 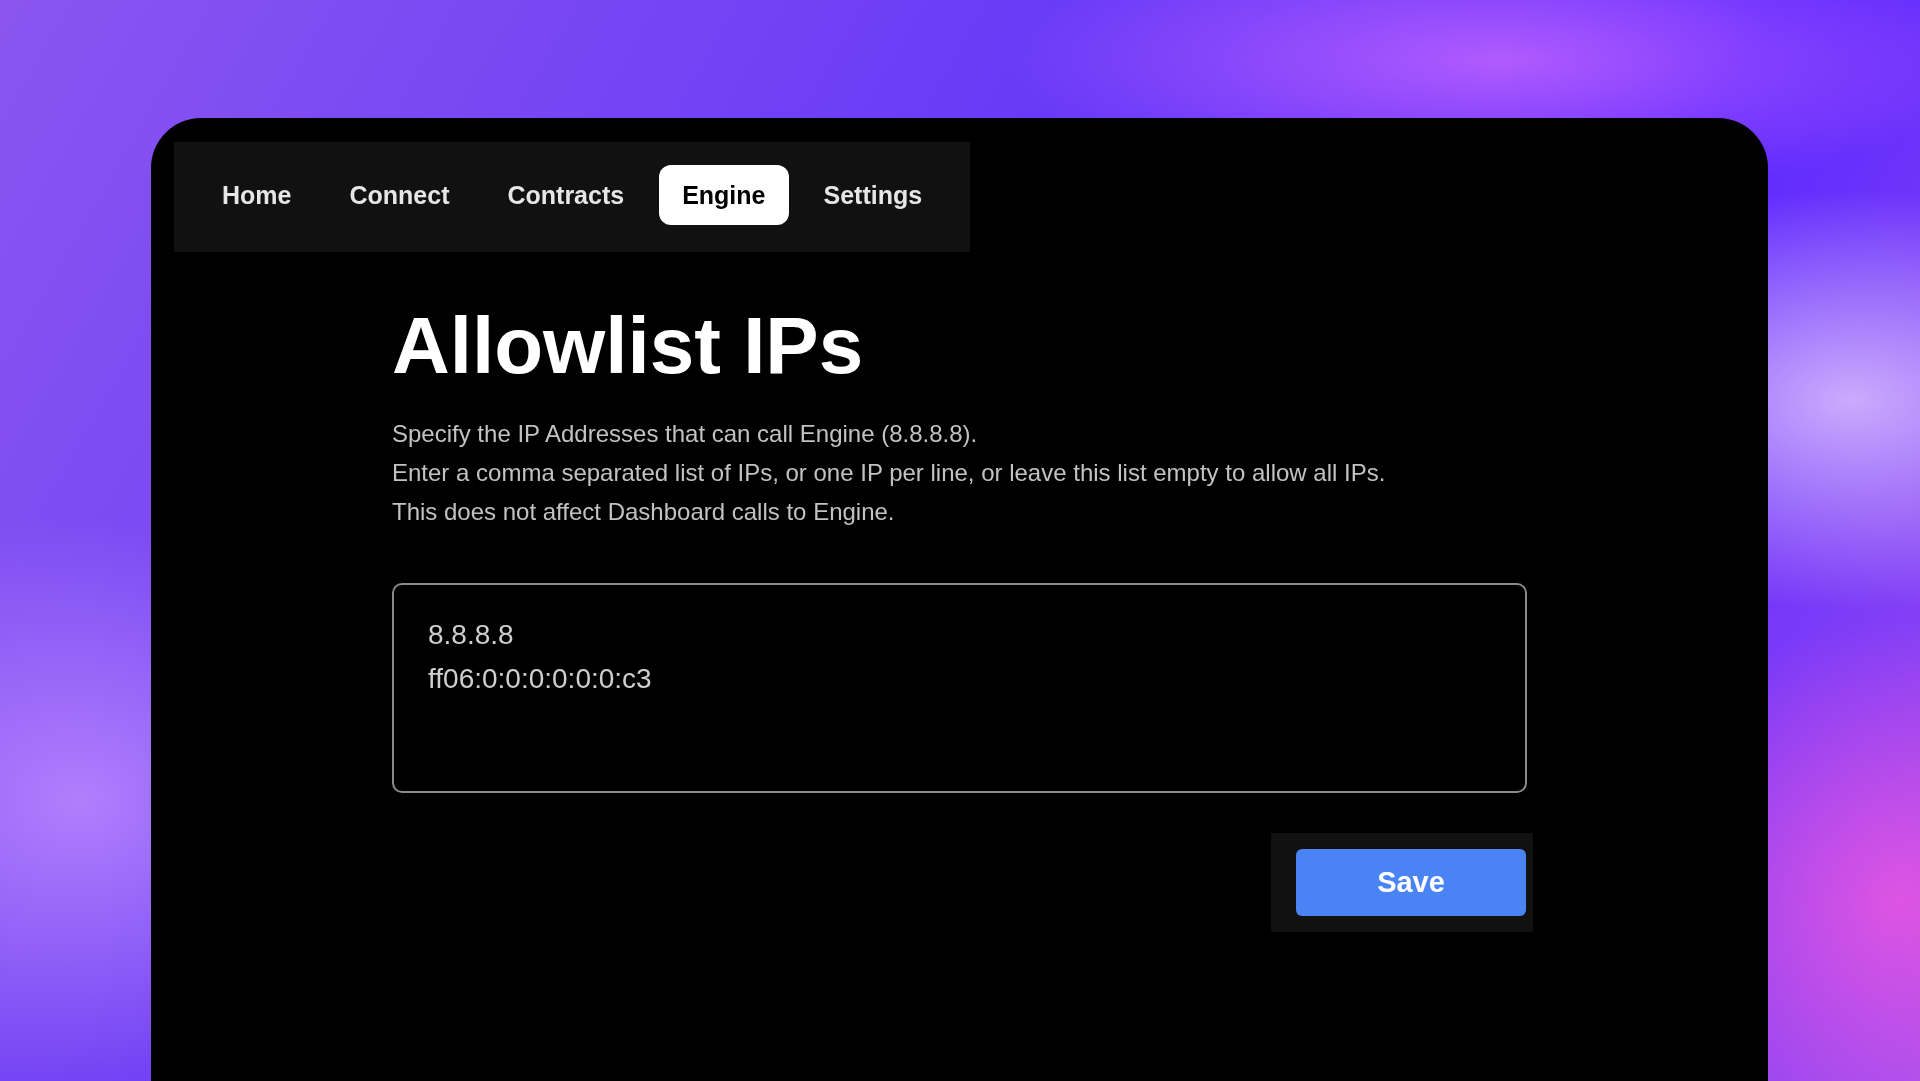 What do you see at coordinates (685, 434) in the screenshot?
I see `description-text: Specify the IP Addresses that can call Engine (8.8.8.8).` at bounding box center [685, 434].